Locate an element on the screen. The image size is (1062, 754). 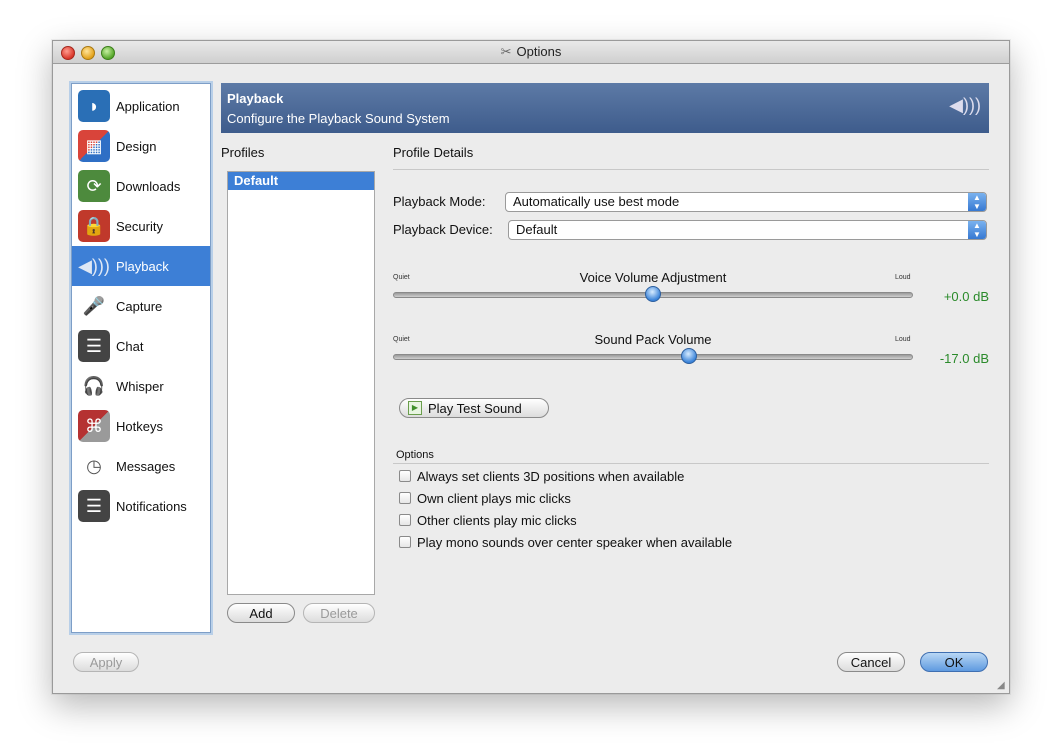
apply-button: Apply is located at coordinates (106, 662).